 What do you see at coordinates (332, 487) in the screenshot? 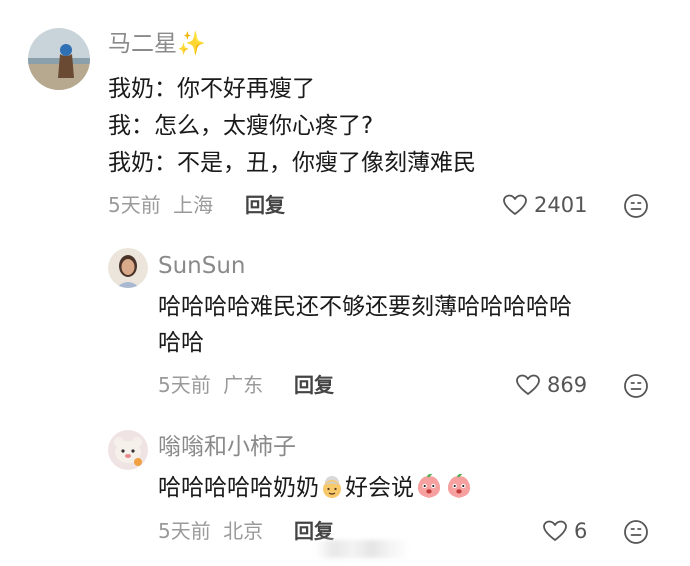
I see `grandma-emoji` at bounding box center [332, 487].